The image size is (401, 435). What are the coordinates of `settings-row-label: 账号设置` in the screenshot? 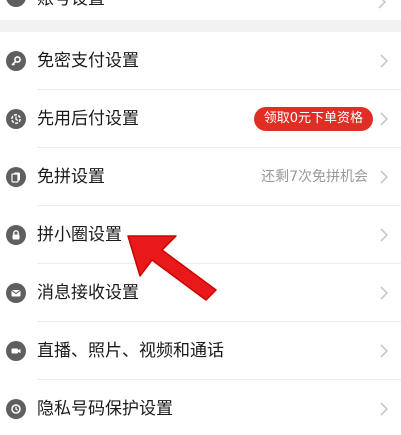 It's located at (71, 4).